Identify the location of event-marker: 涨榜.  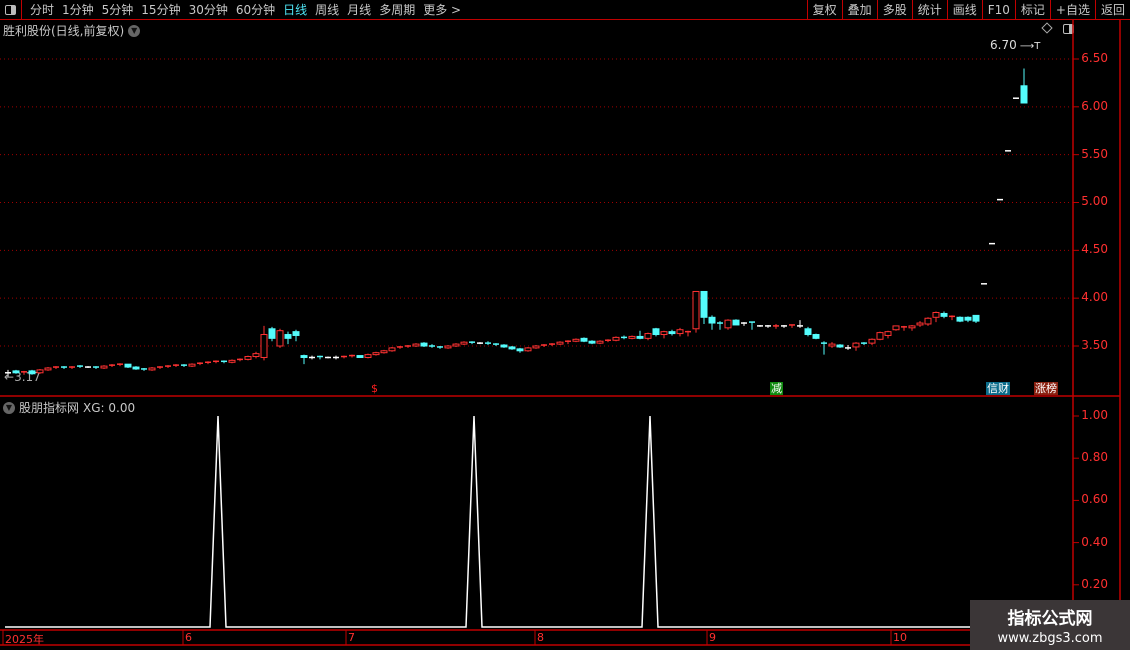
(1046, 388).